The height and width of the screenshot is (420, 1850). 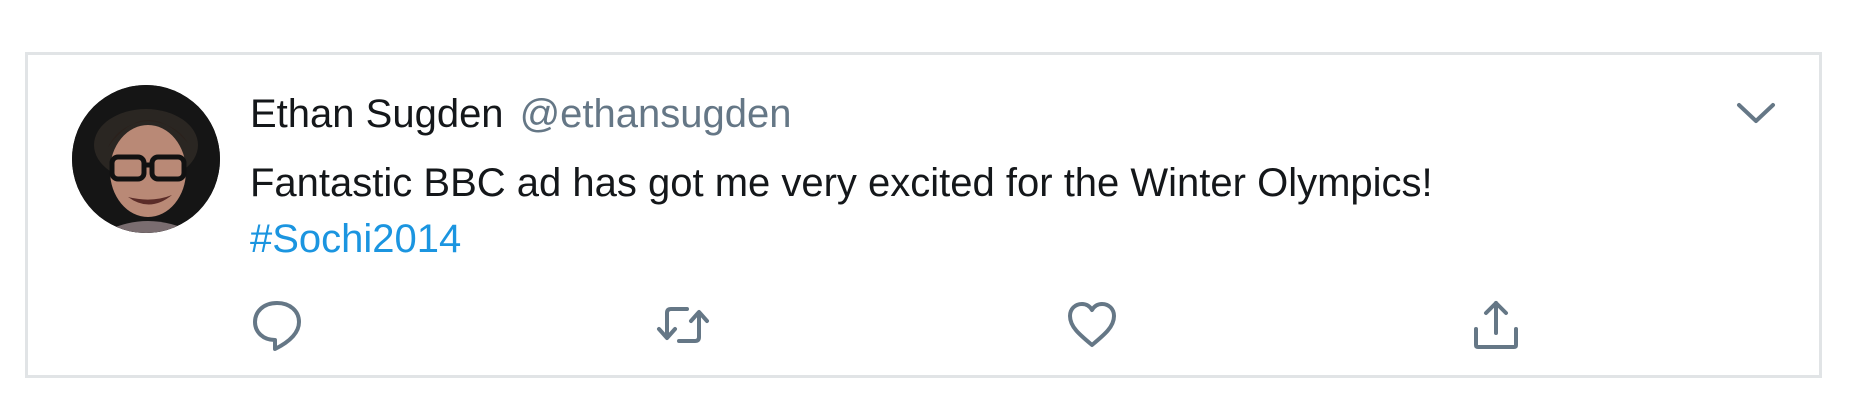 I want to click on avatar, so click(x=146, y=159).